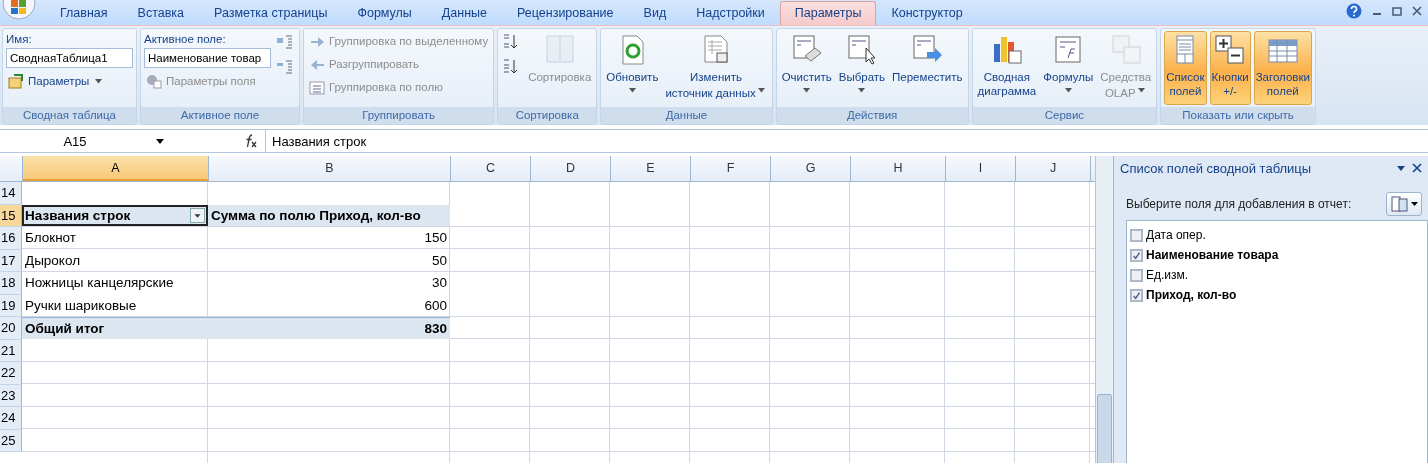 This screenshot has height=463, width=1428. Describe the element at coordinates (11, 215) in the screenshot. I see `row-header: 15` at that location.